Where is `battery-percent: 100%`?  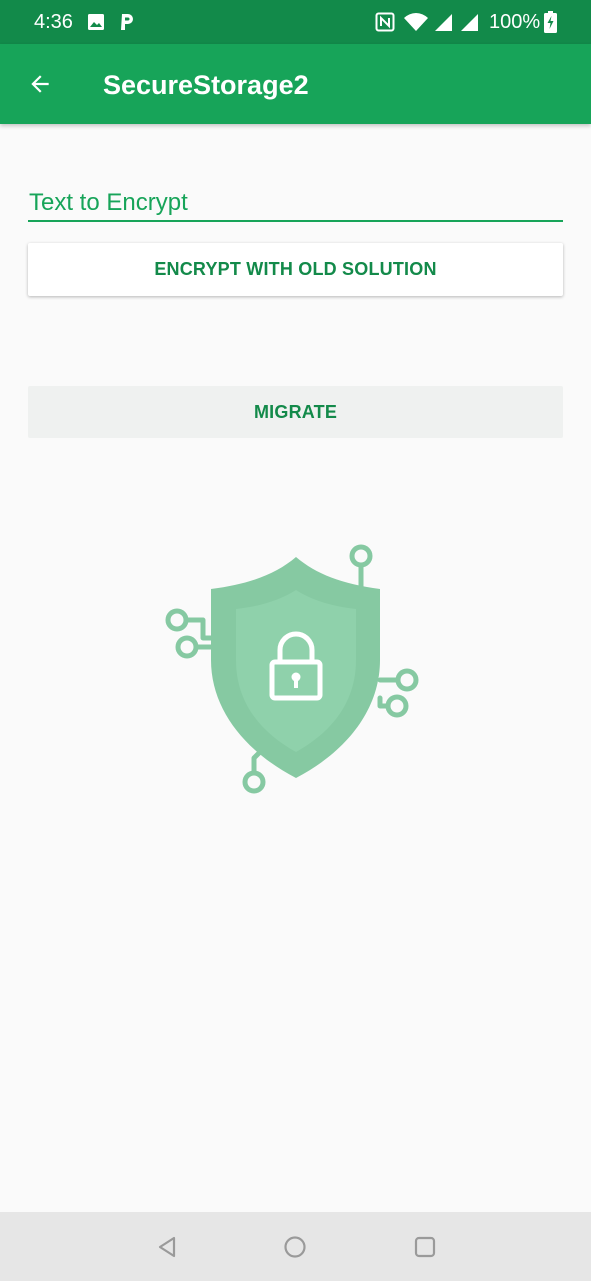 battery-percent: 100% is located at coordinates (515, 22).